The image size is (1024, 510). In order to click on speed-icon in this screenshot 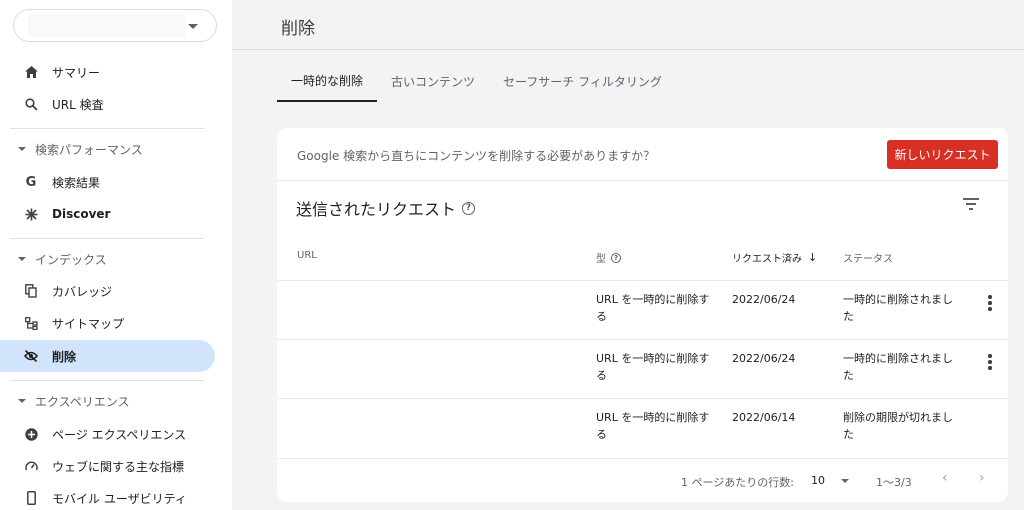, I will do `click(31, 466)`.